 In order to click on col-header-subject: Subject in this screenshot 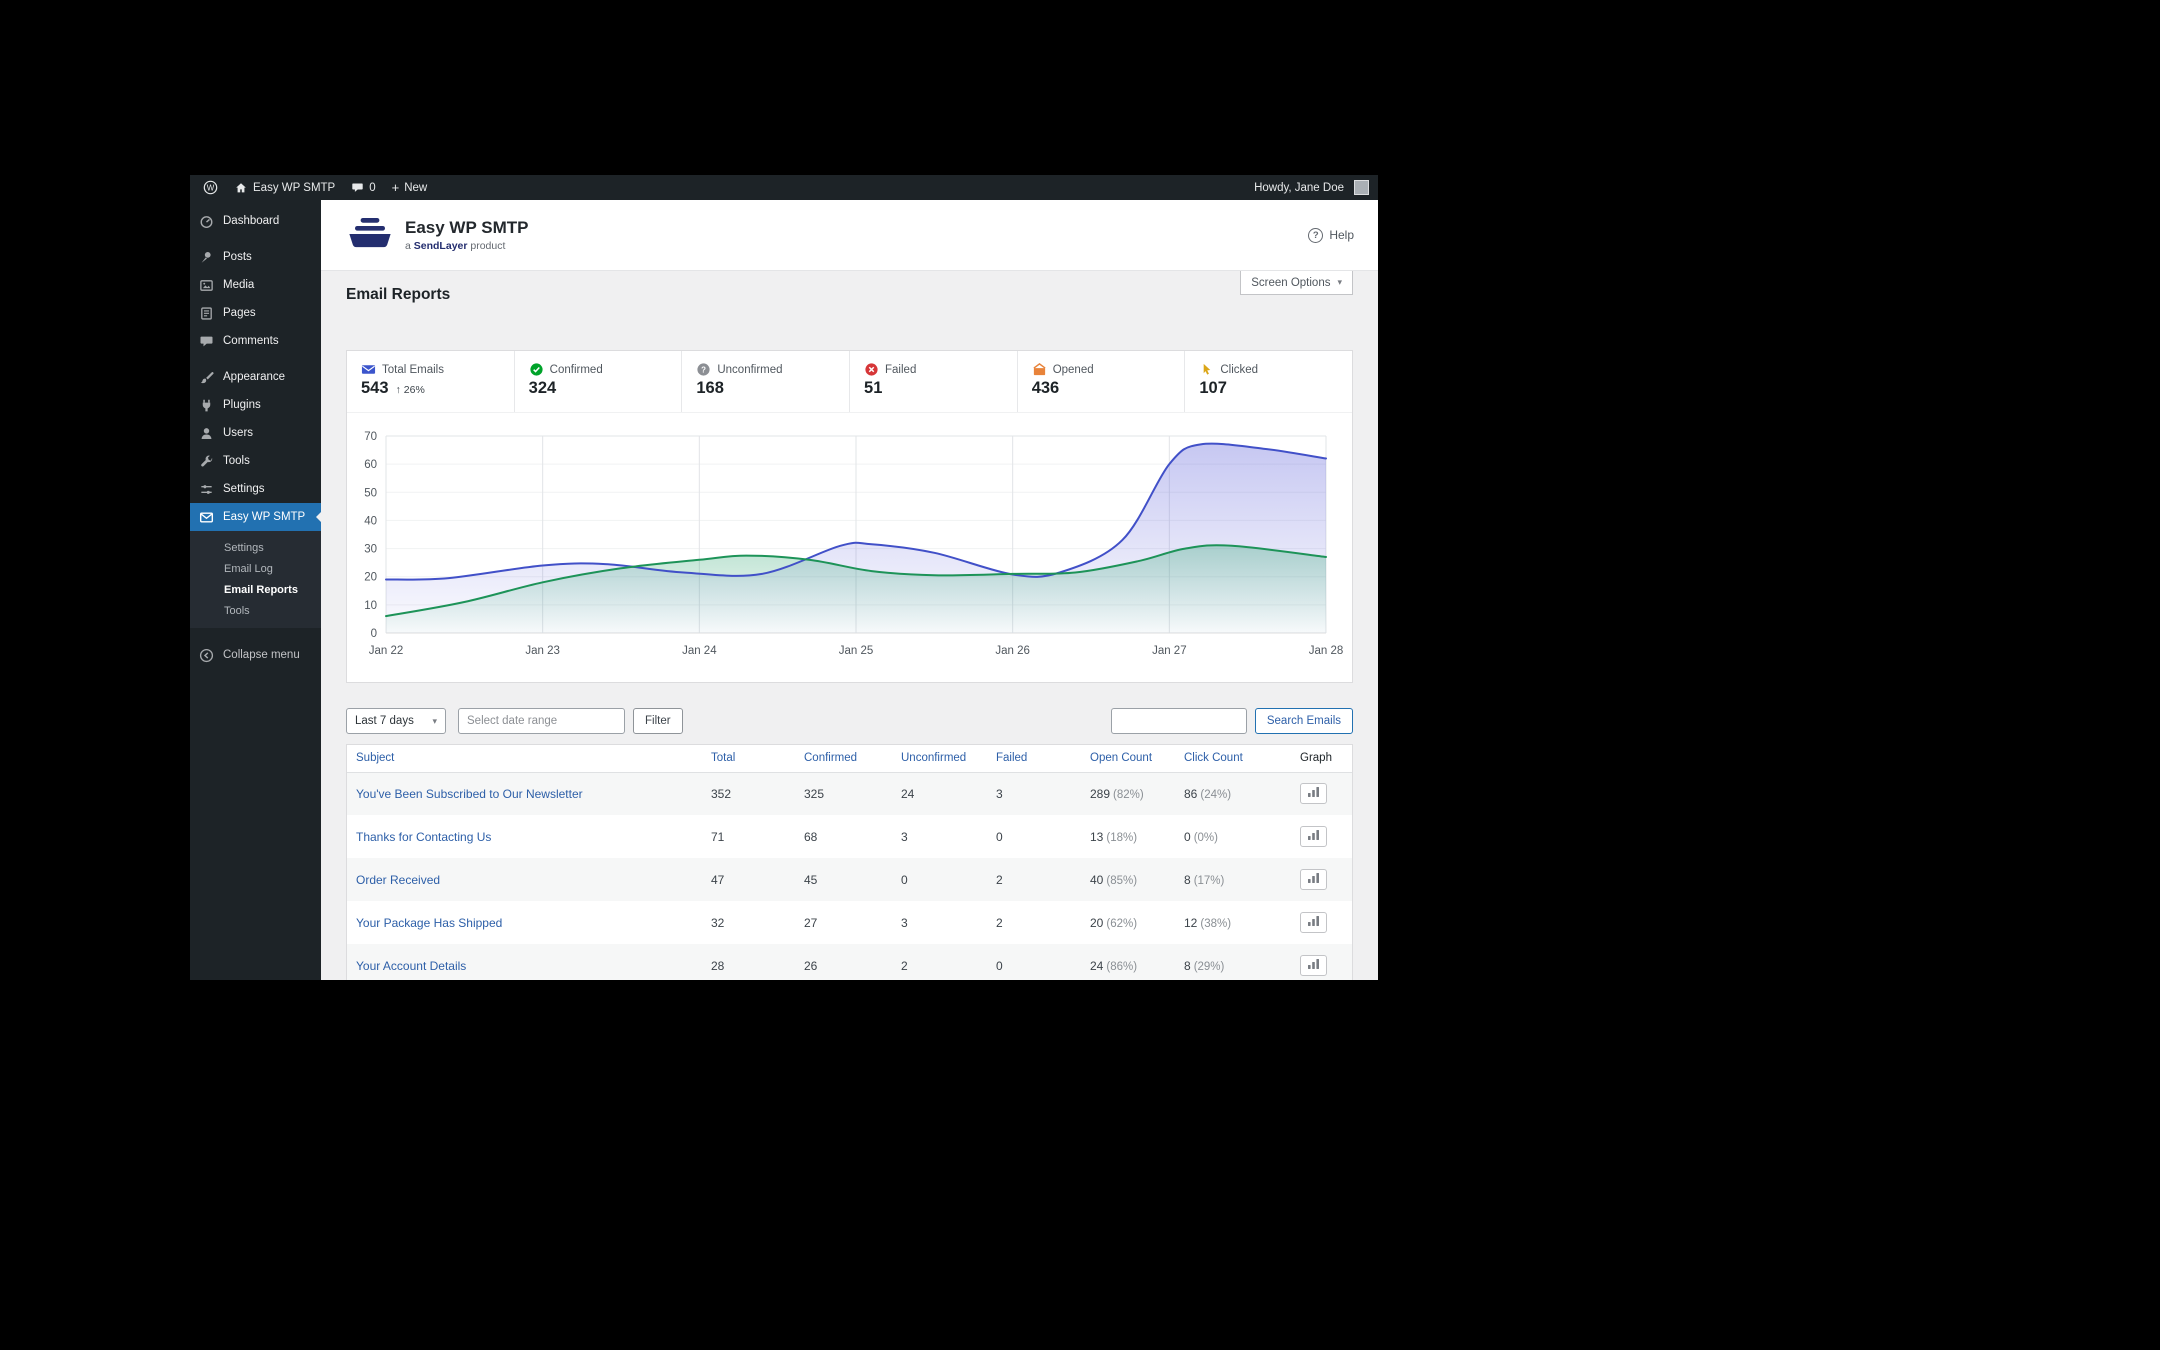, I will do `click(524, 759)`.